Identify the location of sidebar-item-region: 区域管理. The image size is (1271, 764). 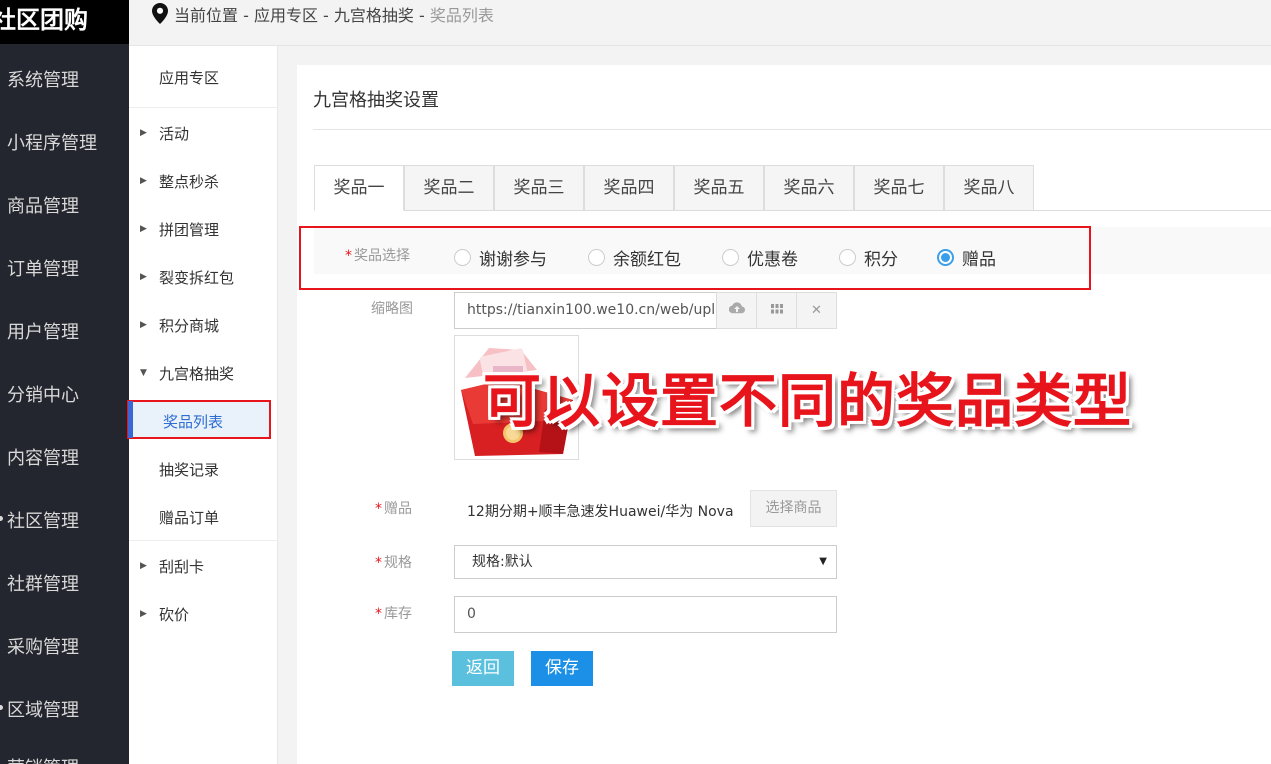
(39, 709).